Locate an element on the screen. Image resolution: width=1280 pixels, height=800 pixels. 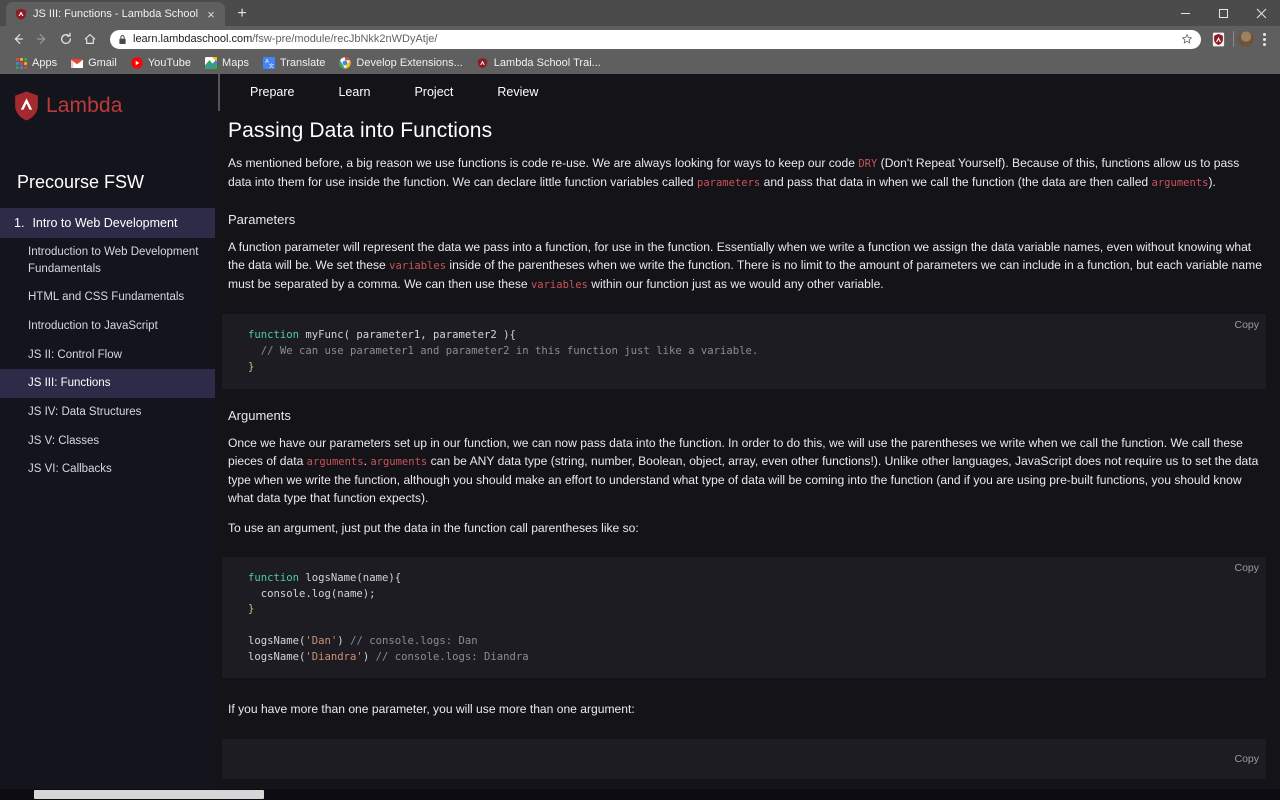
sidebar-item-html-css-fundamentals: HTML and CSS Fundamentals is located at coordinates (107, 297).